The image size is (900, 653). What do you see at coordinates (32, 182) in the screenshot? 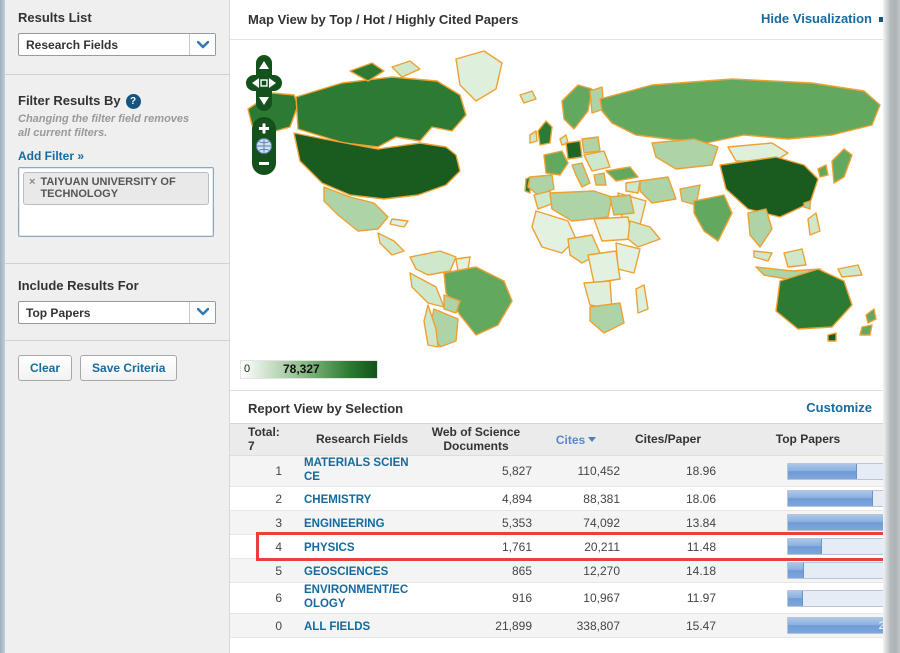
I see `remove-filter-icon: ×` at bounding box center [32, 182].